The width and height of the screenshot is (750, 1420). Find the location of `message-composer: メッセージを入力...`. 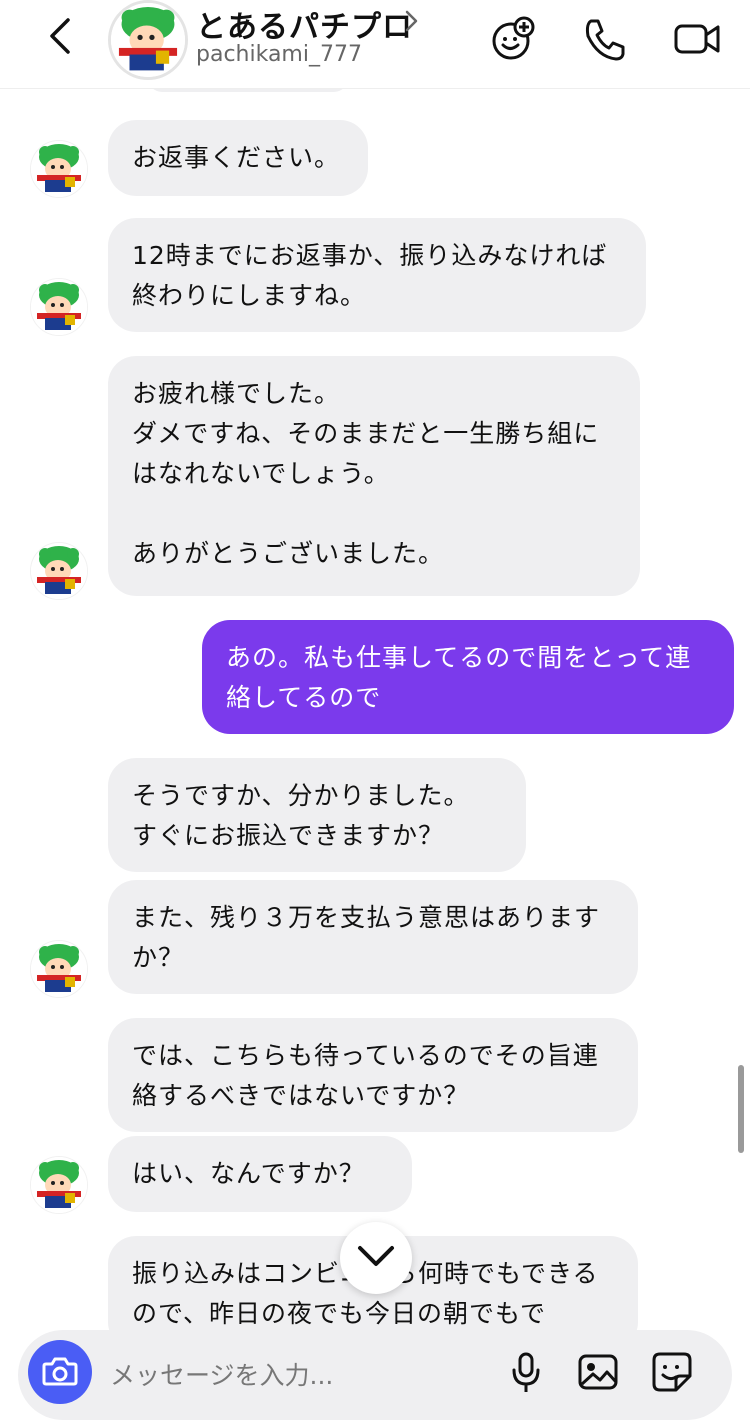

message-composer: メッセージを入力... is located at coordinates (375, 1375).